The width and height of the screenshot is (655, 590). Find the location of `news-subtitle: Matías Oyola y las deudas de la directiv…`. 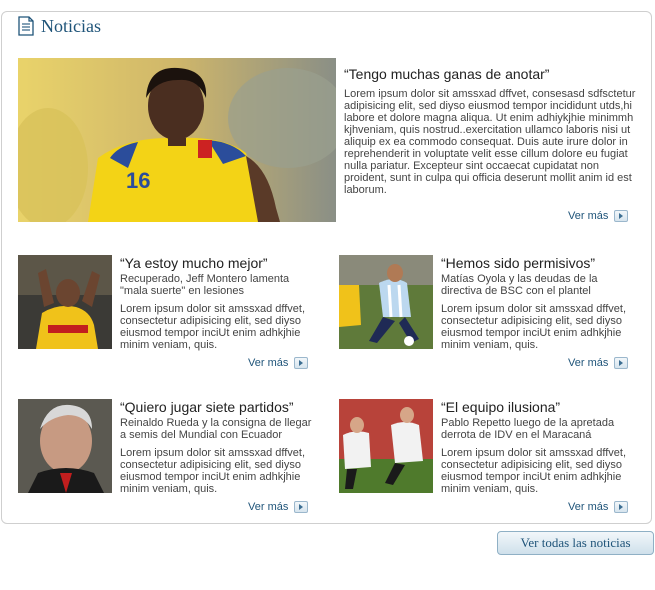

news-subtitle: Matías Oyola y las deudas de la directiv… is located at coordinates (519, 285).